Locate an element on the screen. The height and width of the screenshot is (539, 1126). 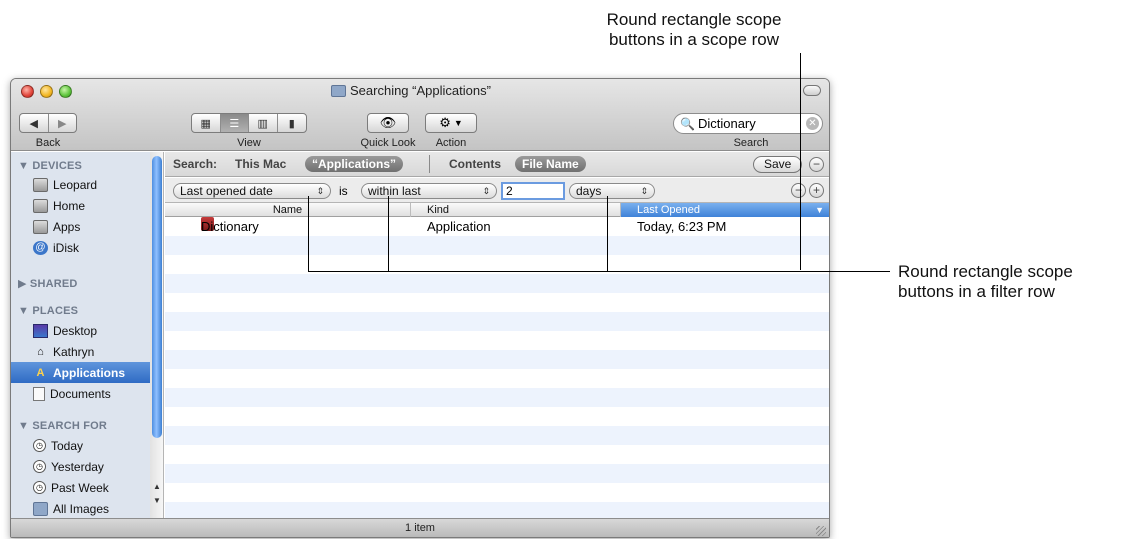
scroll-down-arrow-icon: ▼ is located at coordinates (157, 501).